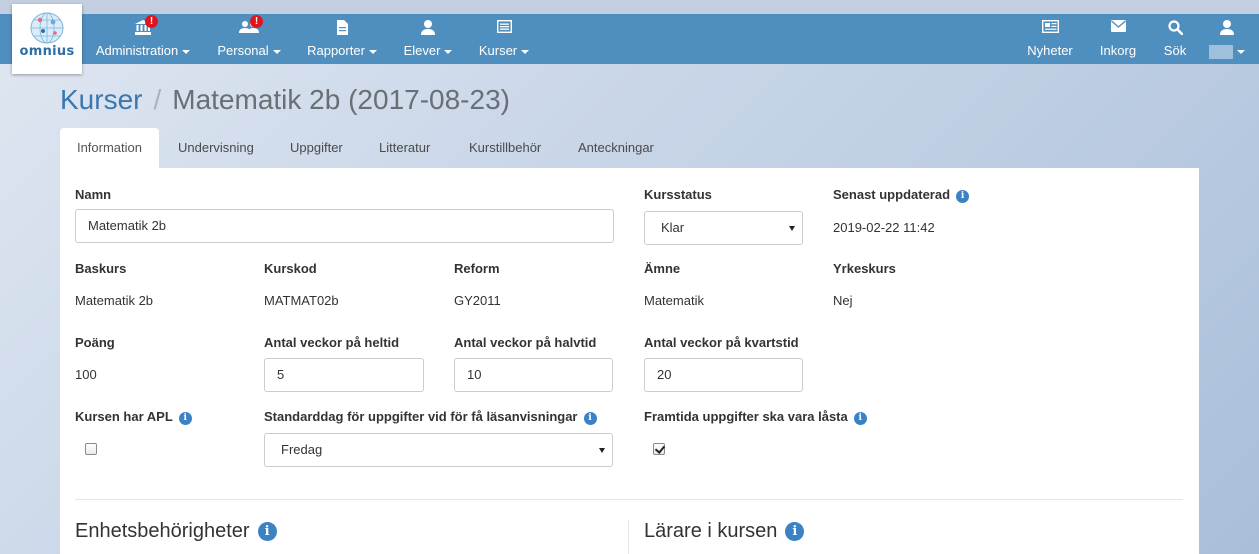 This screenshot has width=1259, height=554. Describe the element at coordinates (316, 148) in the screenshot. I see `tab-uppgifter: Uppgifter` at that location.